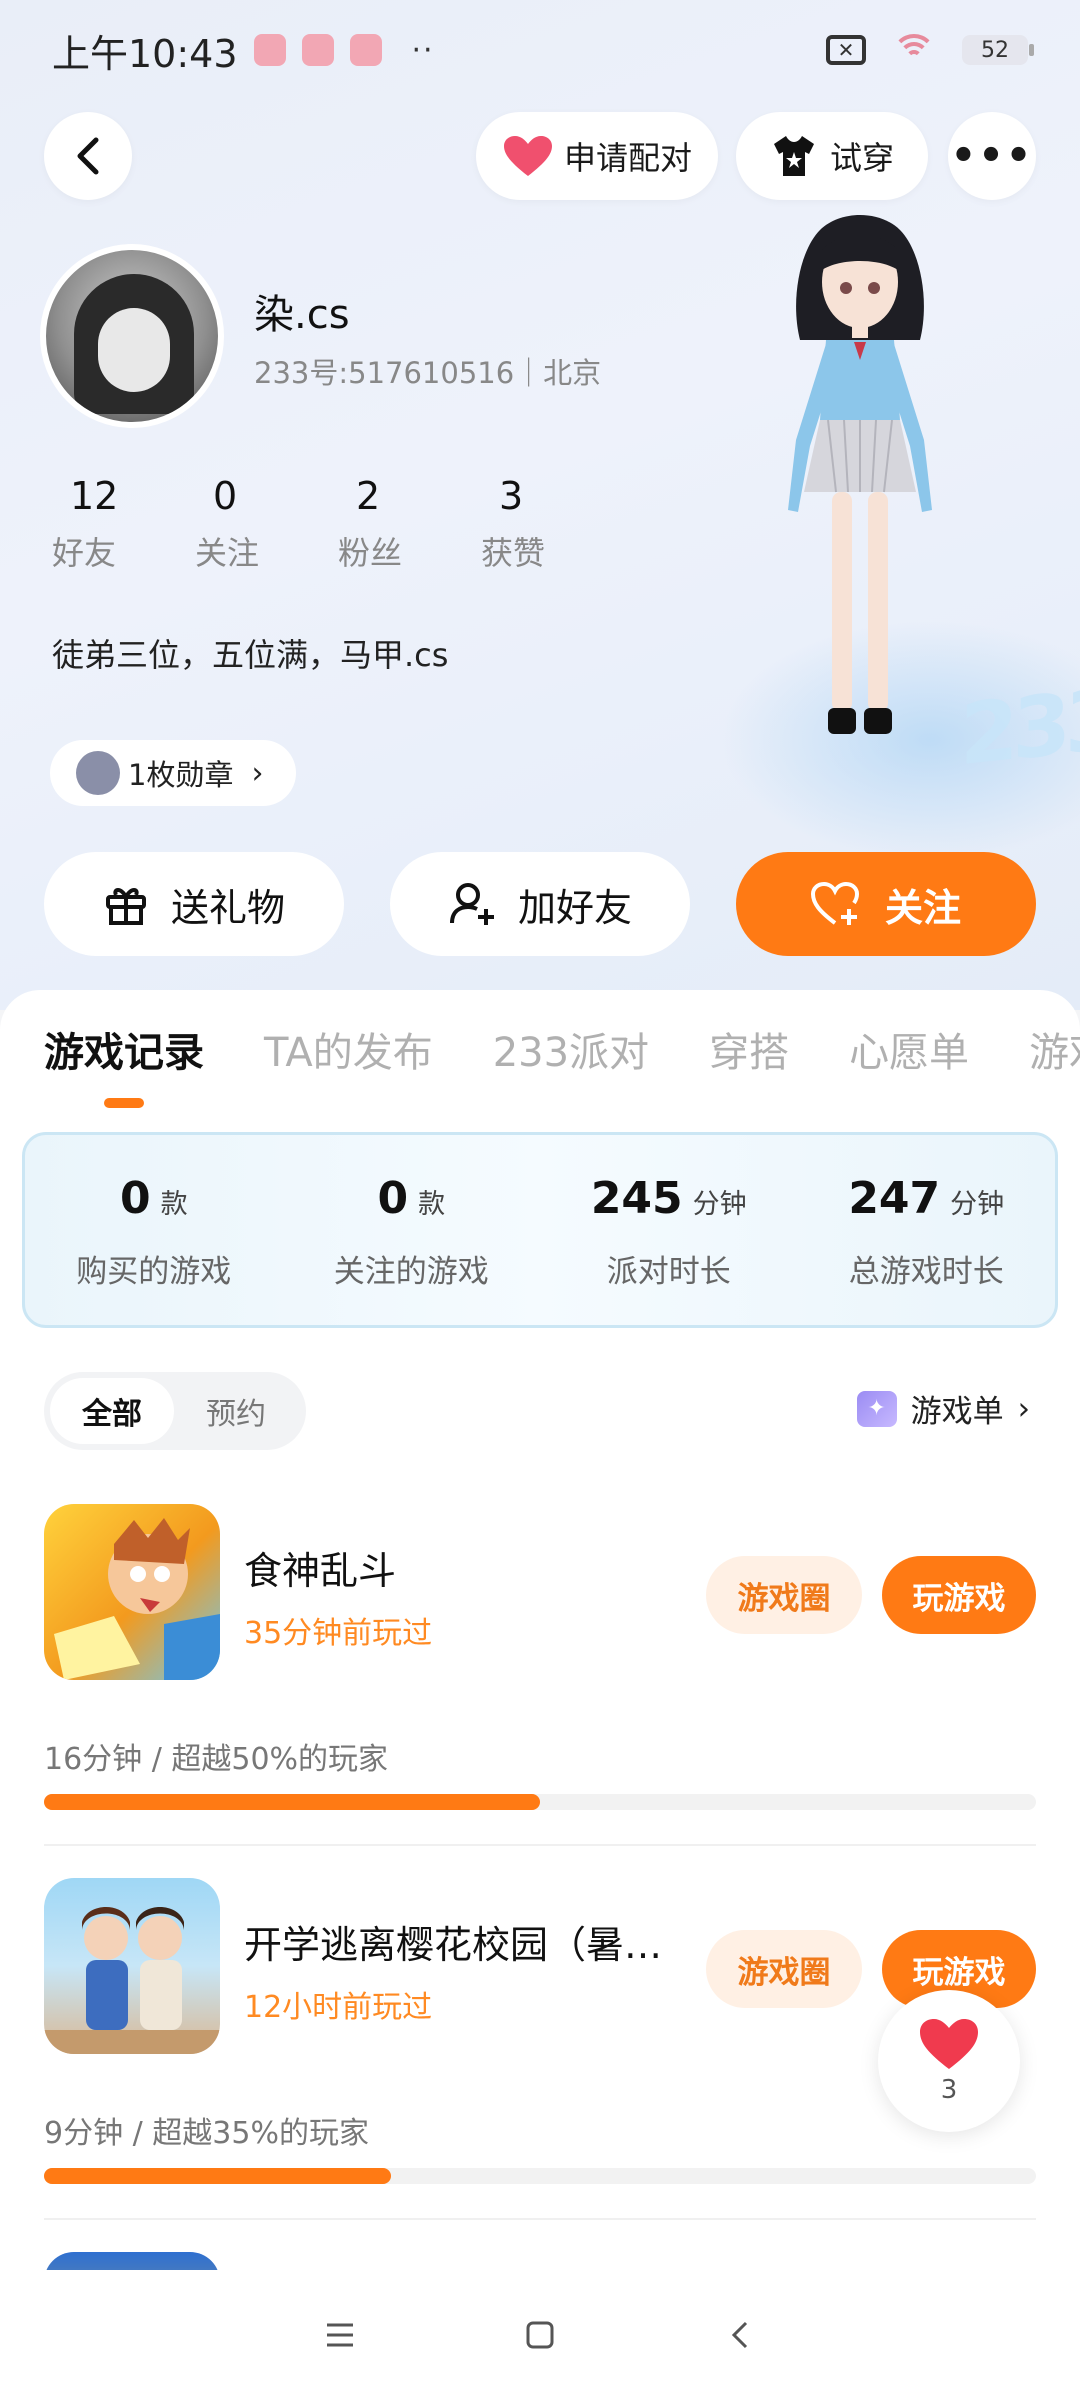 This screenshot has height=2400, width=1080. Describe the element at coordinates (861, 158) in the screenshot. I see `try-on-label: 试穿` at that location.